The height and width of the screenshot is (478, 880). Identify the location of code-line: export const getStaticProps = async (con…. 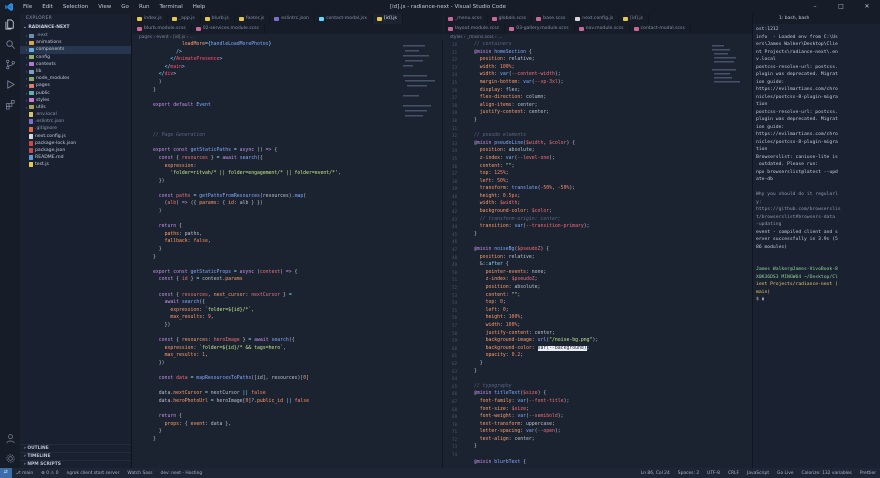
(225, 272).